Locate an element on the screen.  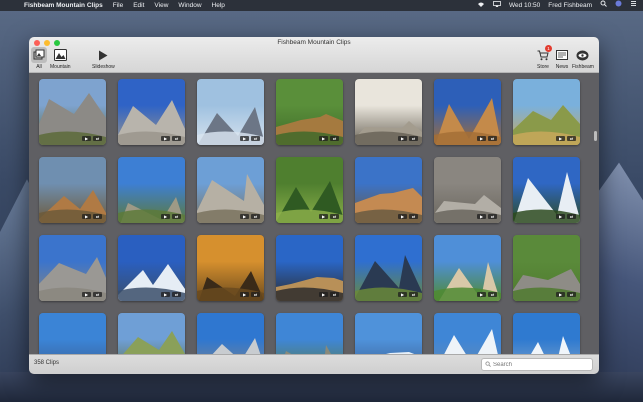
toolbar-mountain-button: Mountain is located at coordinates (60, 58).